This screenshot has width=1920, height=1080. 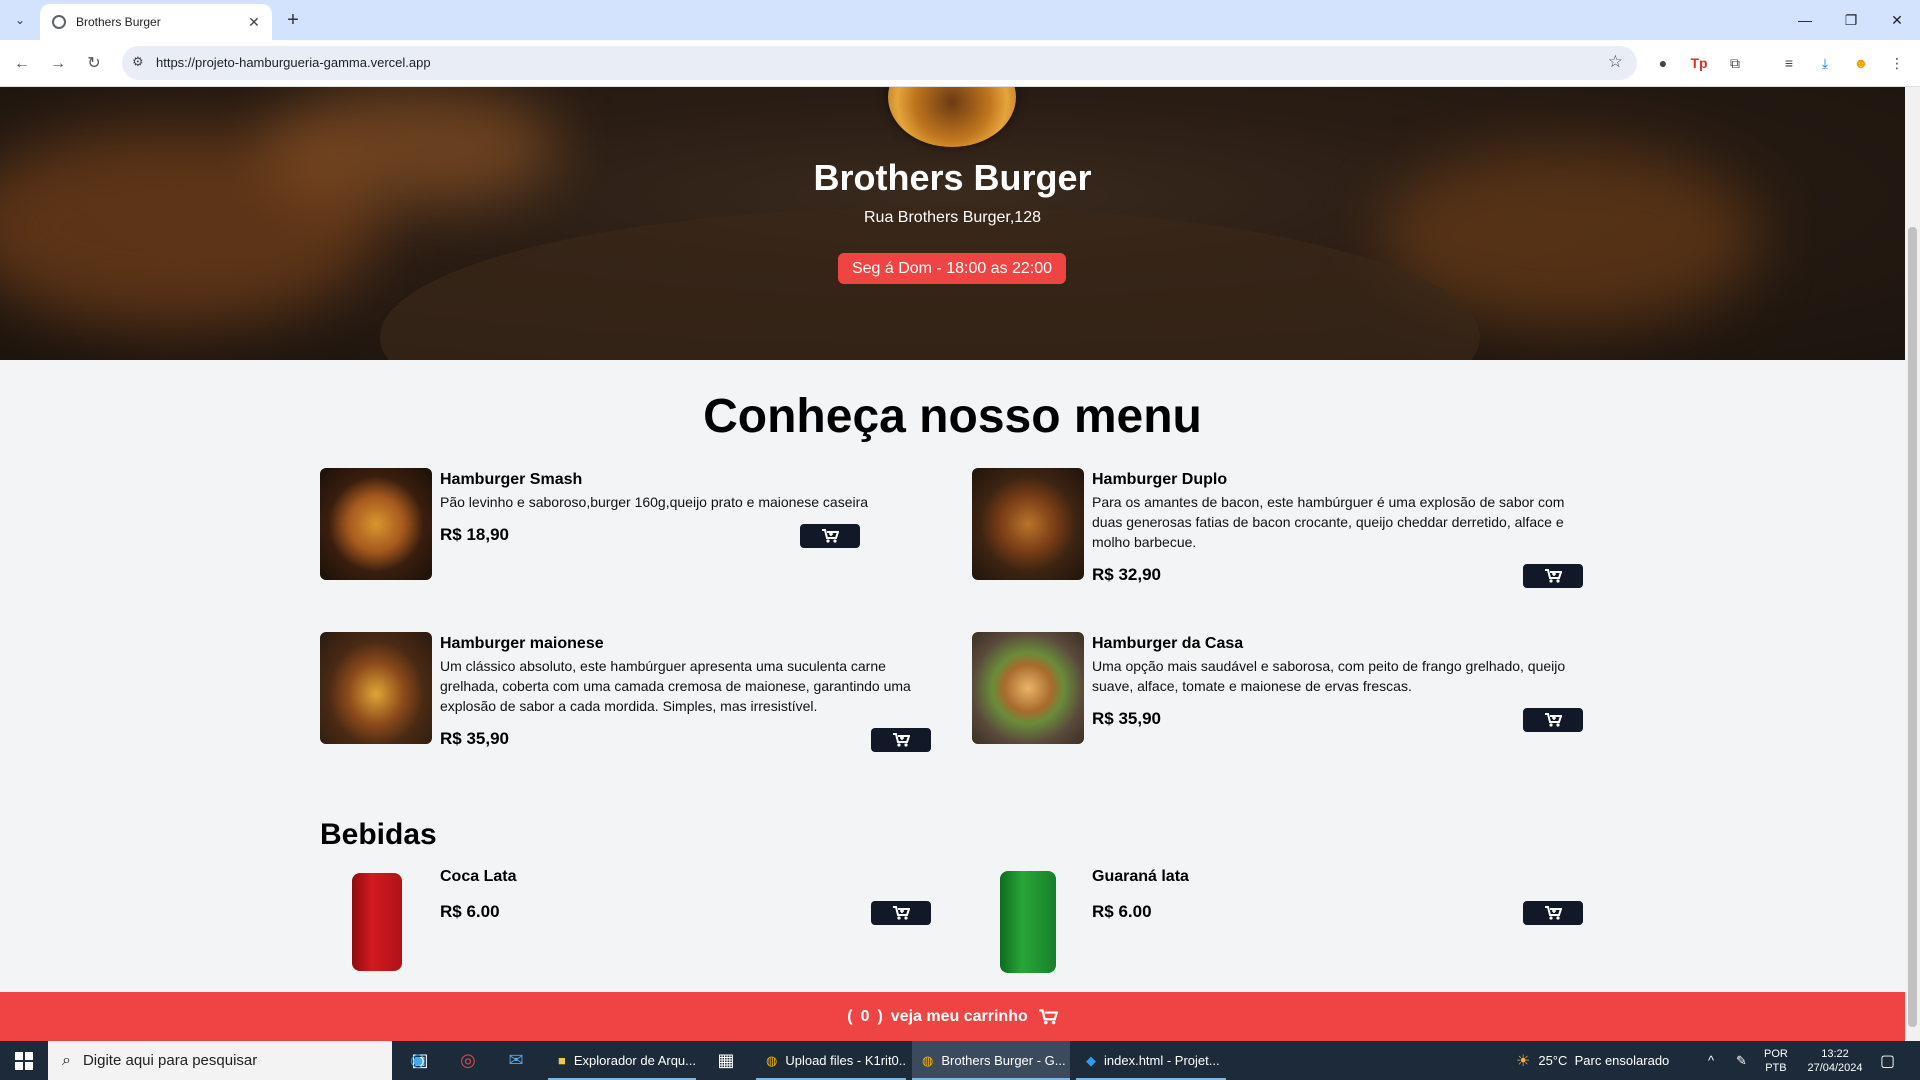 What do you see at coordinates (562, 1060) in the screenshot?
I see `folder-icon: ■` at bounding box center [562, 1060].